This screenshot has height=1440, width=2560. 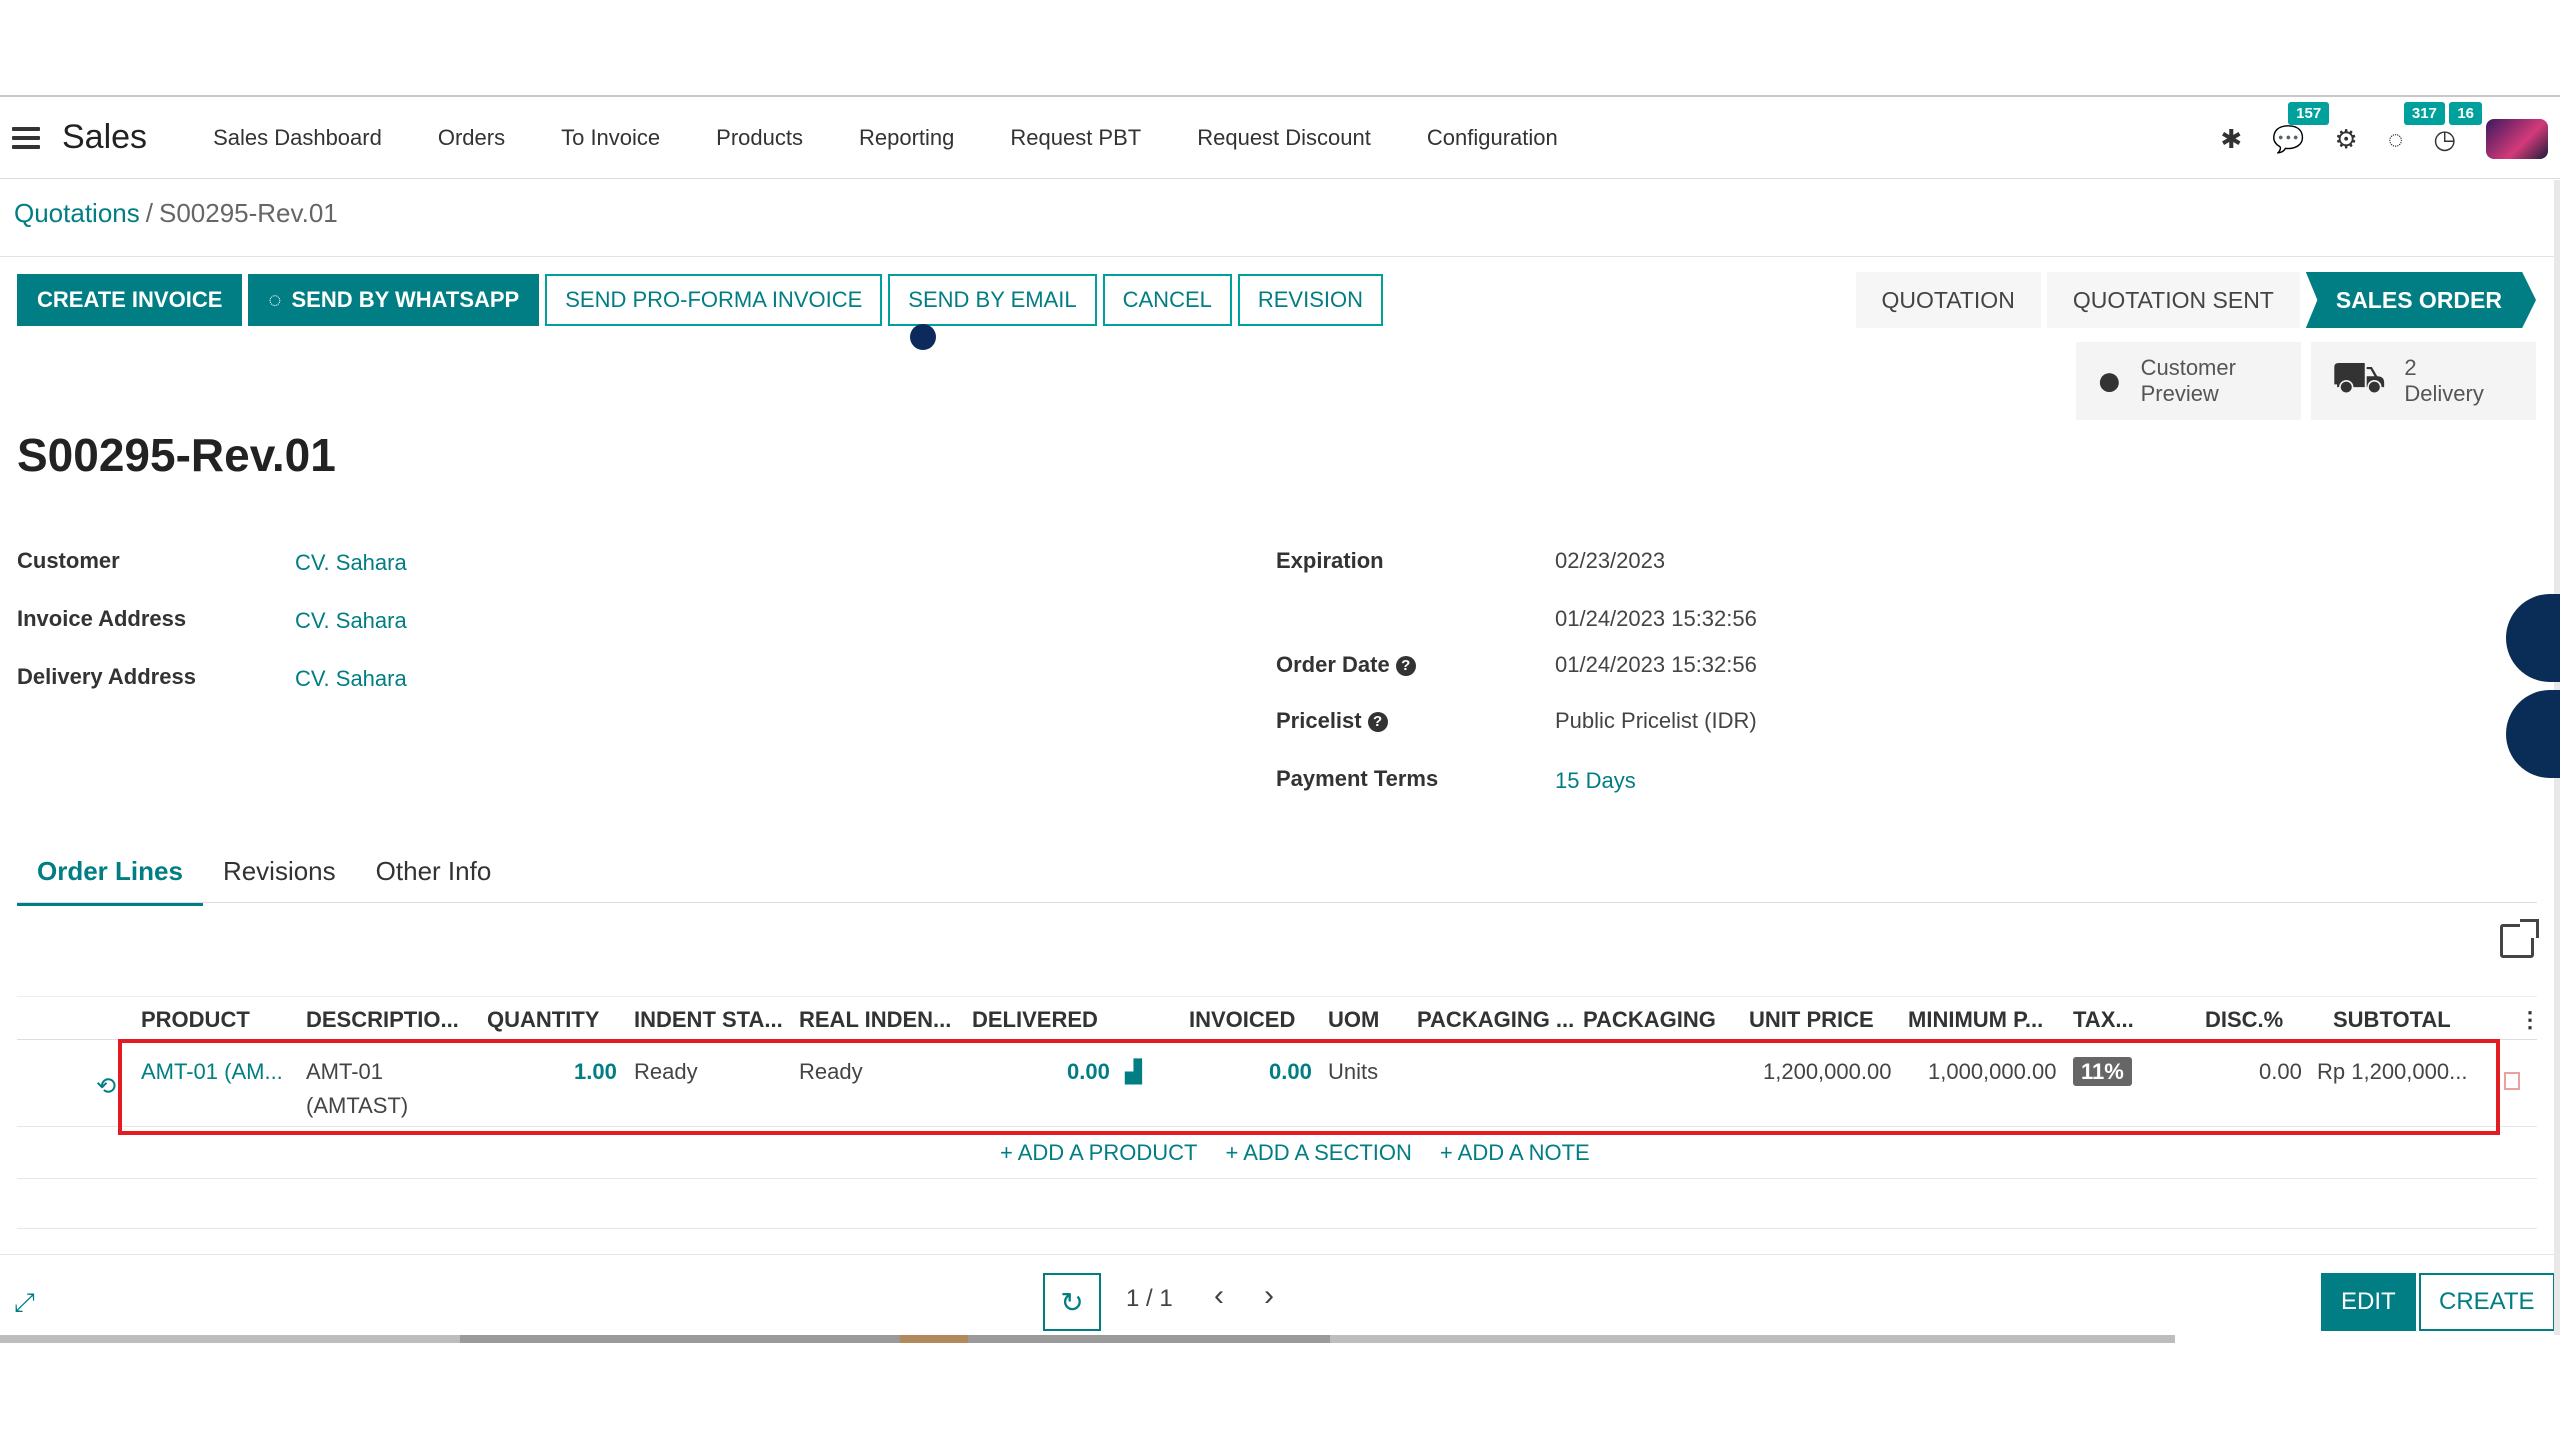 I want to click on chevron-right-icon: ›, so click(x=1269, y=1296).